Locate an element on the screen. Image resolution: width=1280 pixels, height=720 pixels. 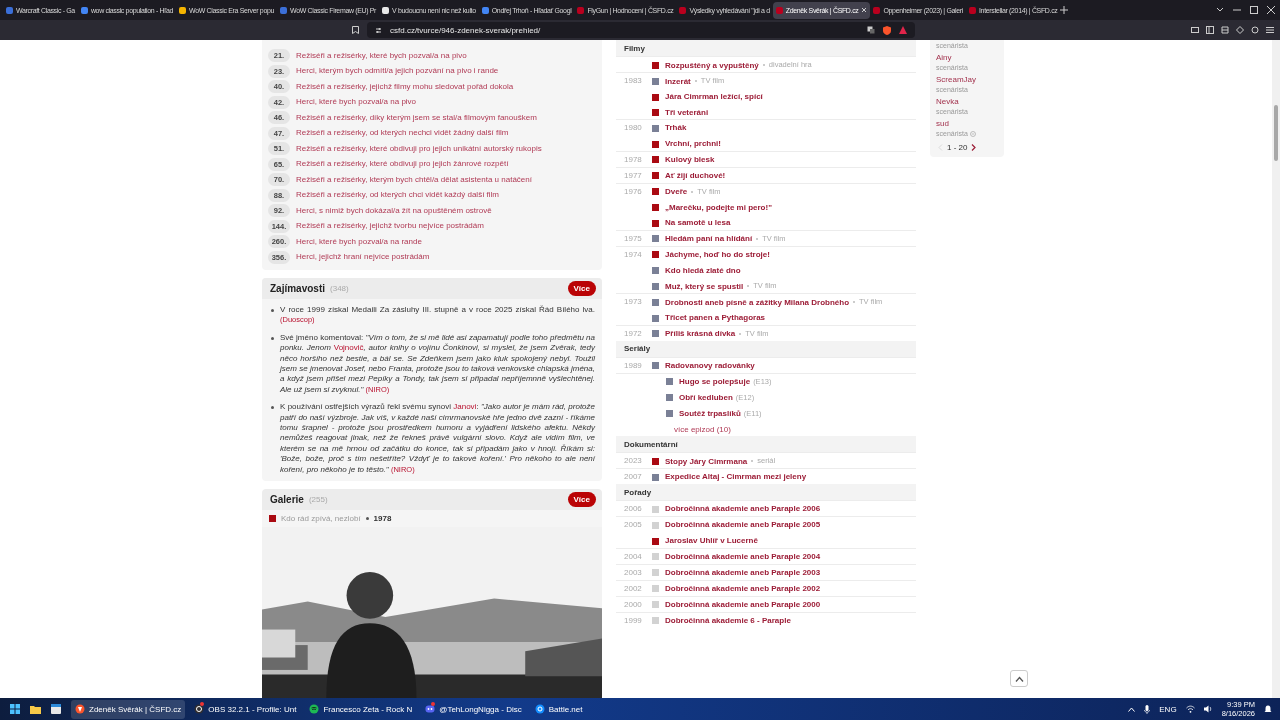
taskbar-app: Battle.net is located at coordinates (558, 709).